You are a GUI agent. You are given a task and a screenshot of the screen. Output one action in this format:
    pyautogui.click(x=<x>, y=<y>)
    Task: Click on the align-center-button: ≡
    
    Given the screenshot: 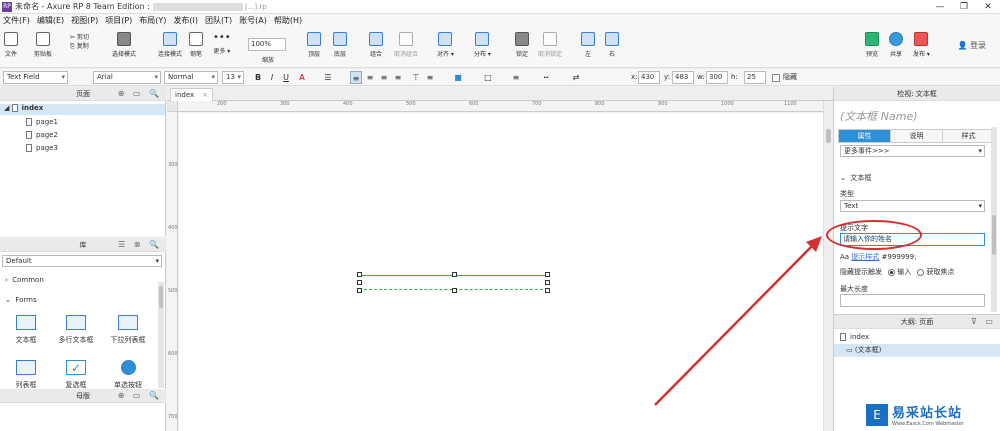 What is the action you would take?
    pyautogui.click(x=370, y=77)
    